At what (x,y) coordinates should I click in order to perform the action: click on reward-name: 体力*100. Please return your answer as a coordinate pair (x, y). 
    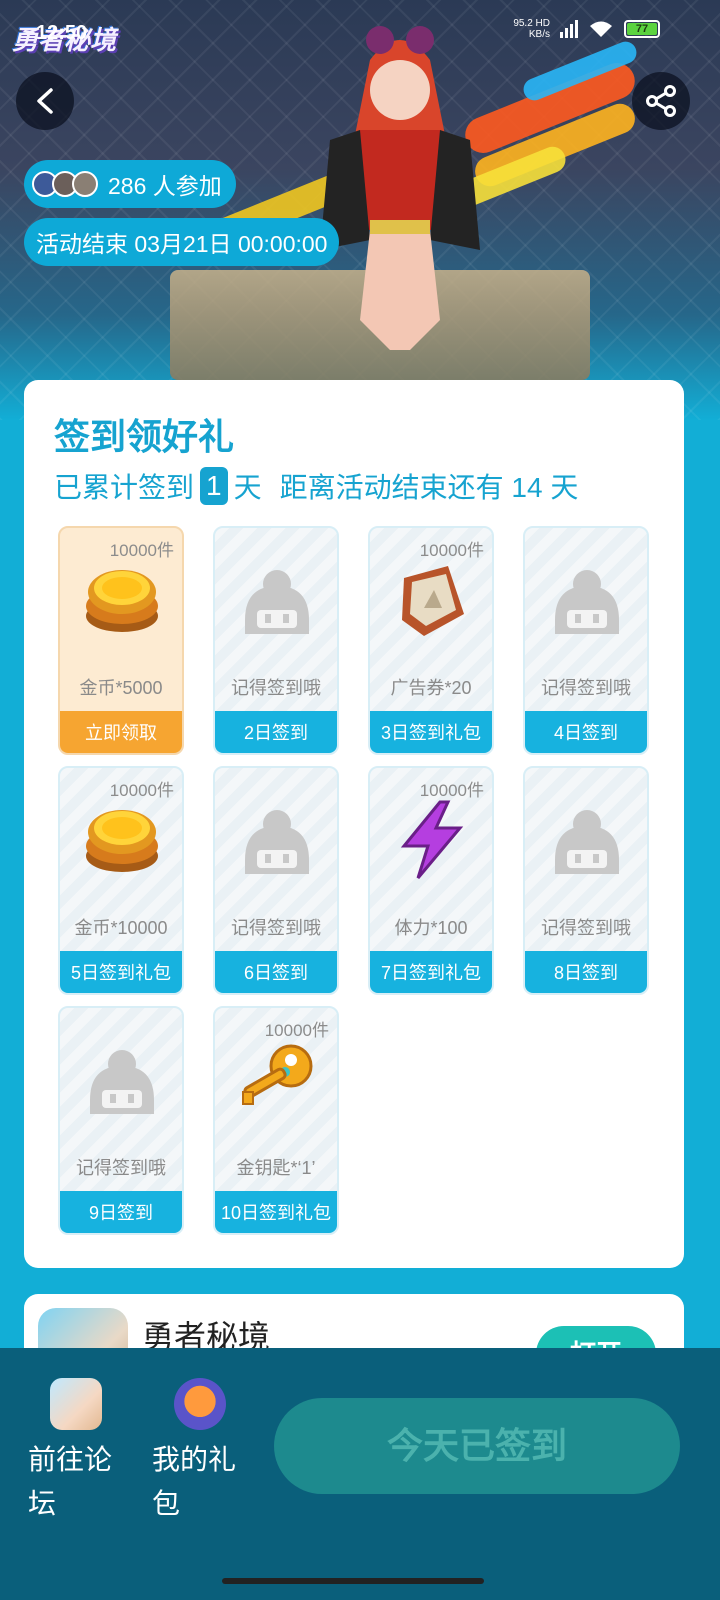
    Looking at the image, I should click on (431, 928).